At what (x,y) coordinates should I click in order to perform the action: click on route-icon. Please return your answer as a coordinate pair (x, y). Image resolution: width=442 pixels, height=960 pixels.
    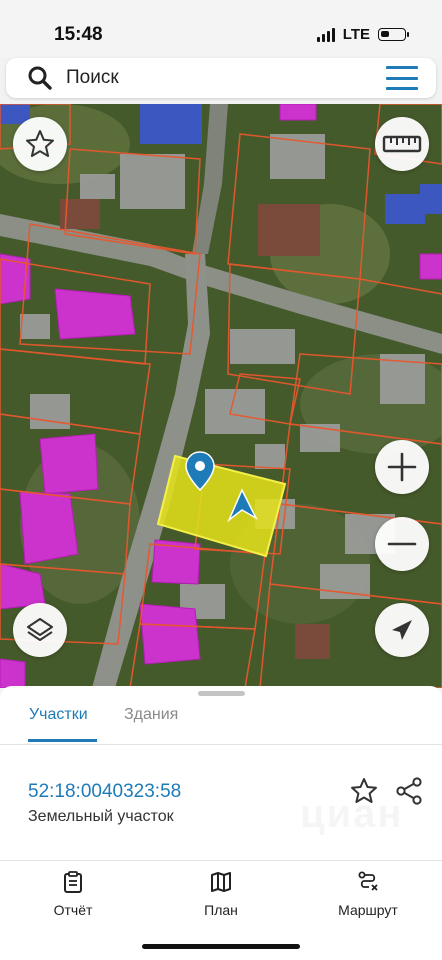
    Looking at the image, I should click on (368, 881).